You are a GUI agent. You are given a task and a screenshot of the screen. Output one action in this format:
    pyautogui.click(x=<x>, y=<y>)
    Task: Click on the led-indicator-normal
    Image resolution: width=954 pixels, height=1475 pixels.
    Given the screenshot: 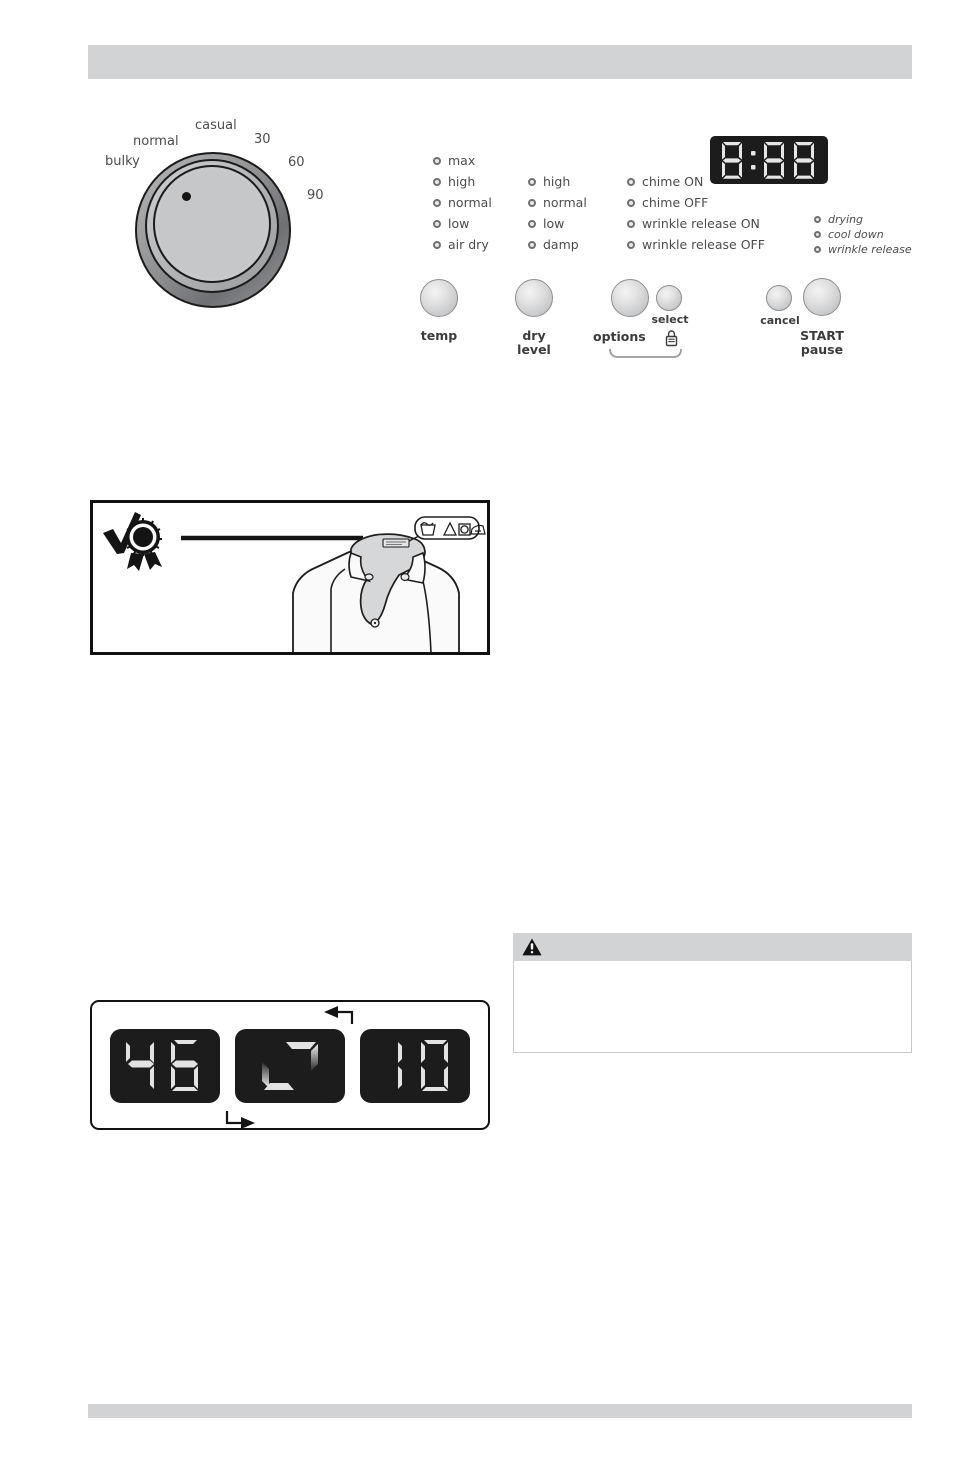 What is the action you would take?
    pyautogui.click(x=437, y=202)
    